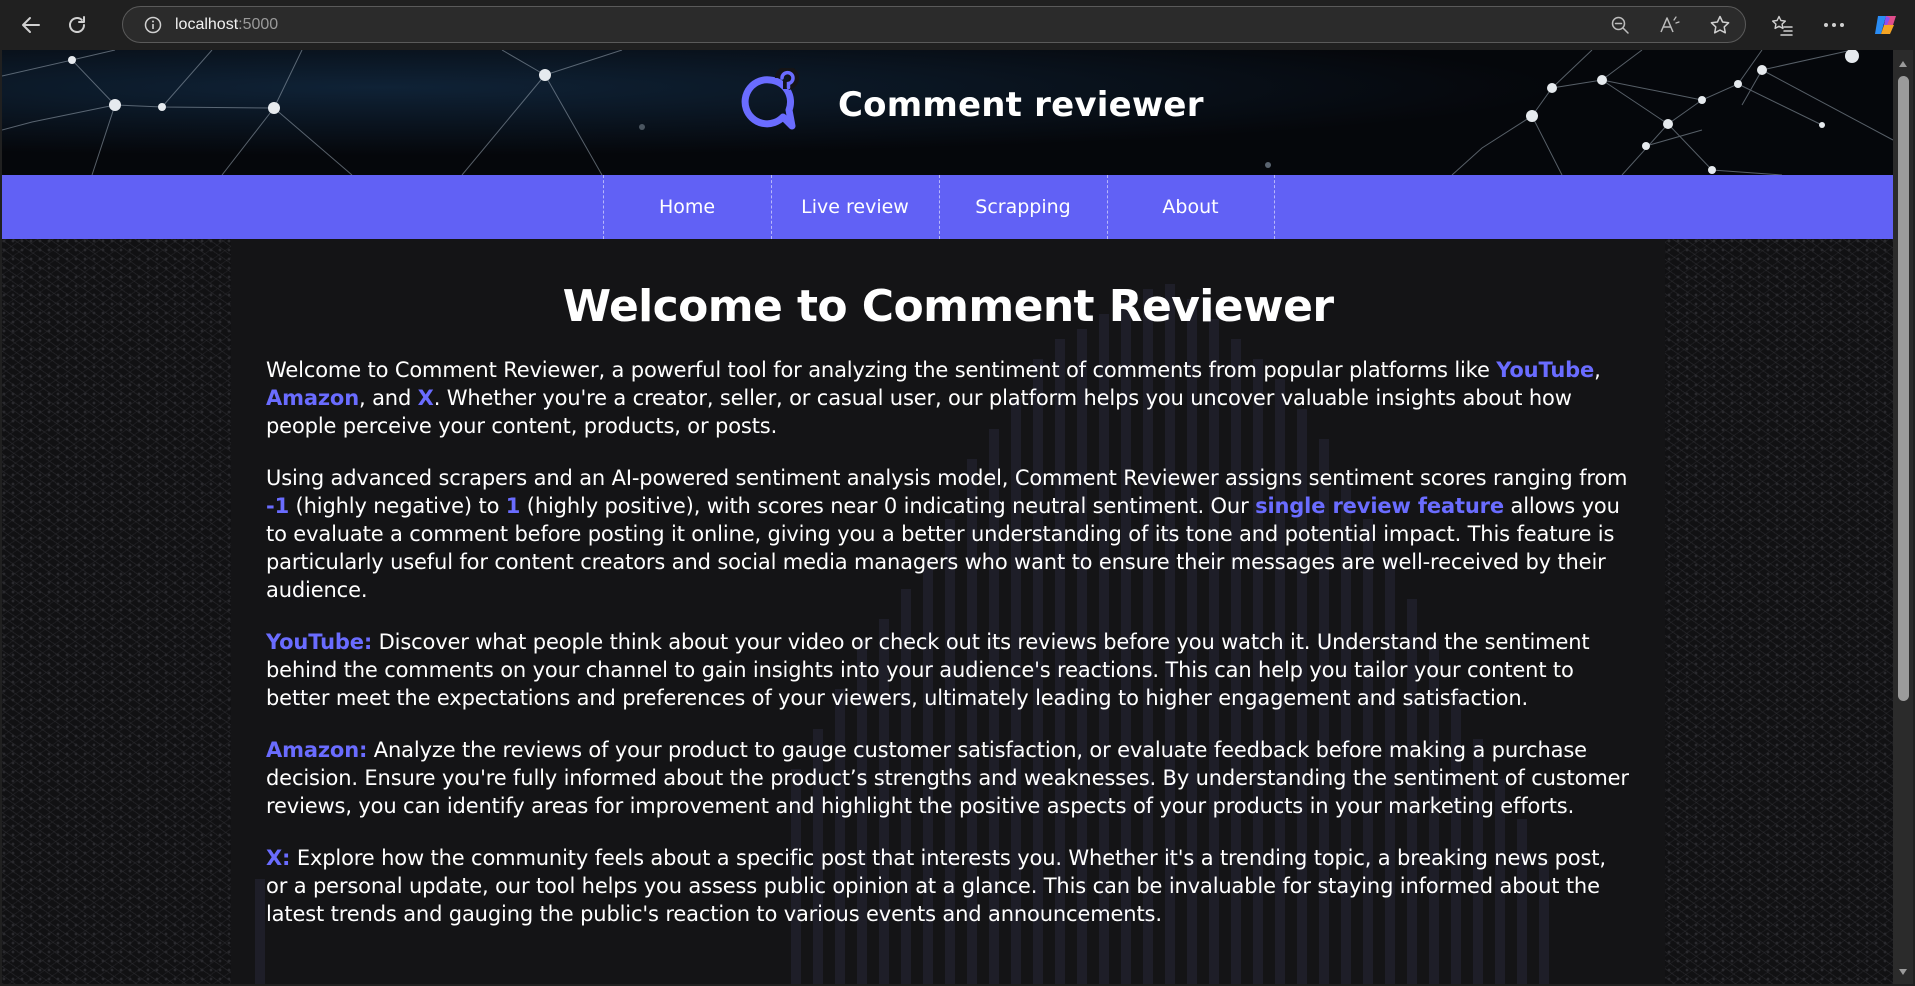 This screenshot has width=1915, height=986. What do you see at coordinates (1190, 207) in the screenshot?
I see `nav-about-link: About` at bounding box center [1190, 207].